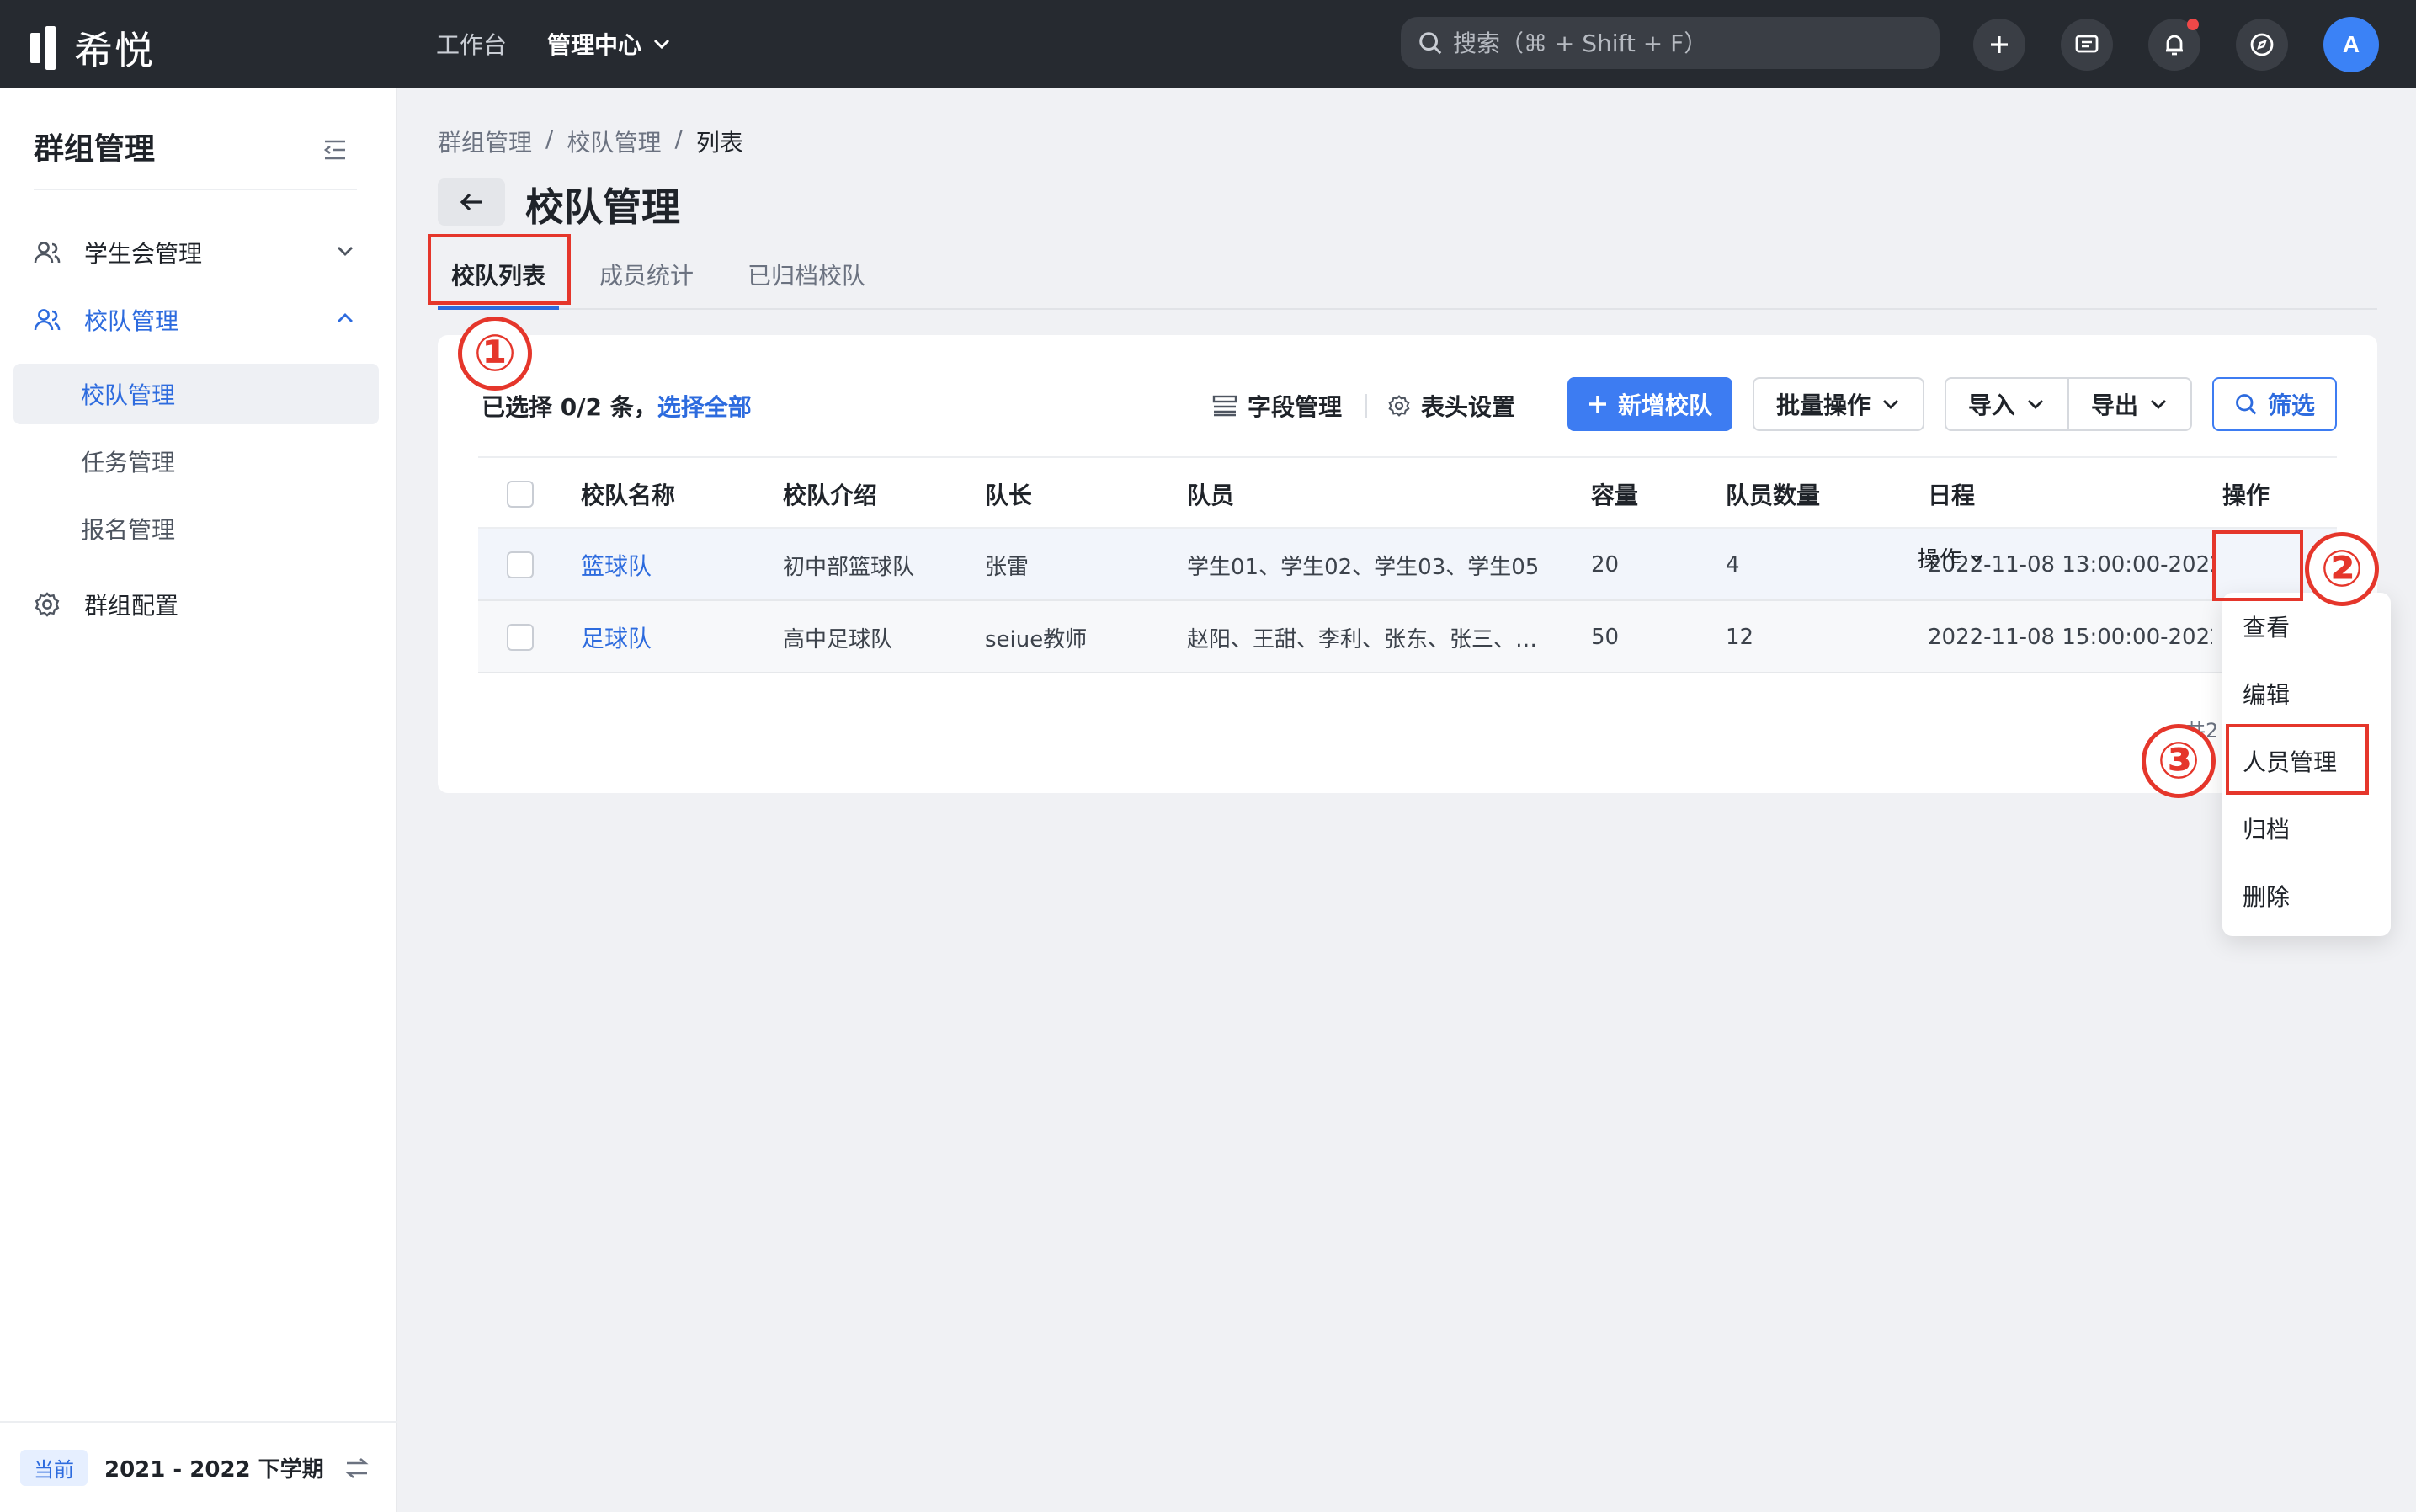 This screenshot has width=2416, height=1512. I want to click on top-bar: 希悦 工作台 管理中心 A, so click(1208, 44).